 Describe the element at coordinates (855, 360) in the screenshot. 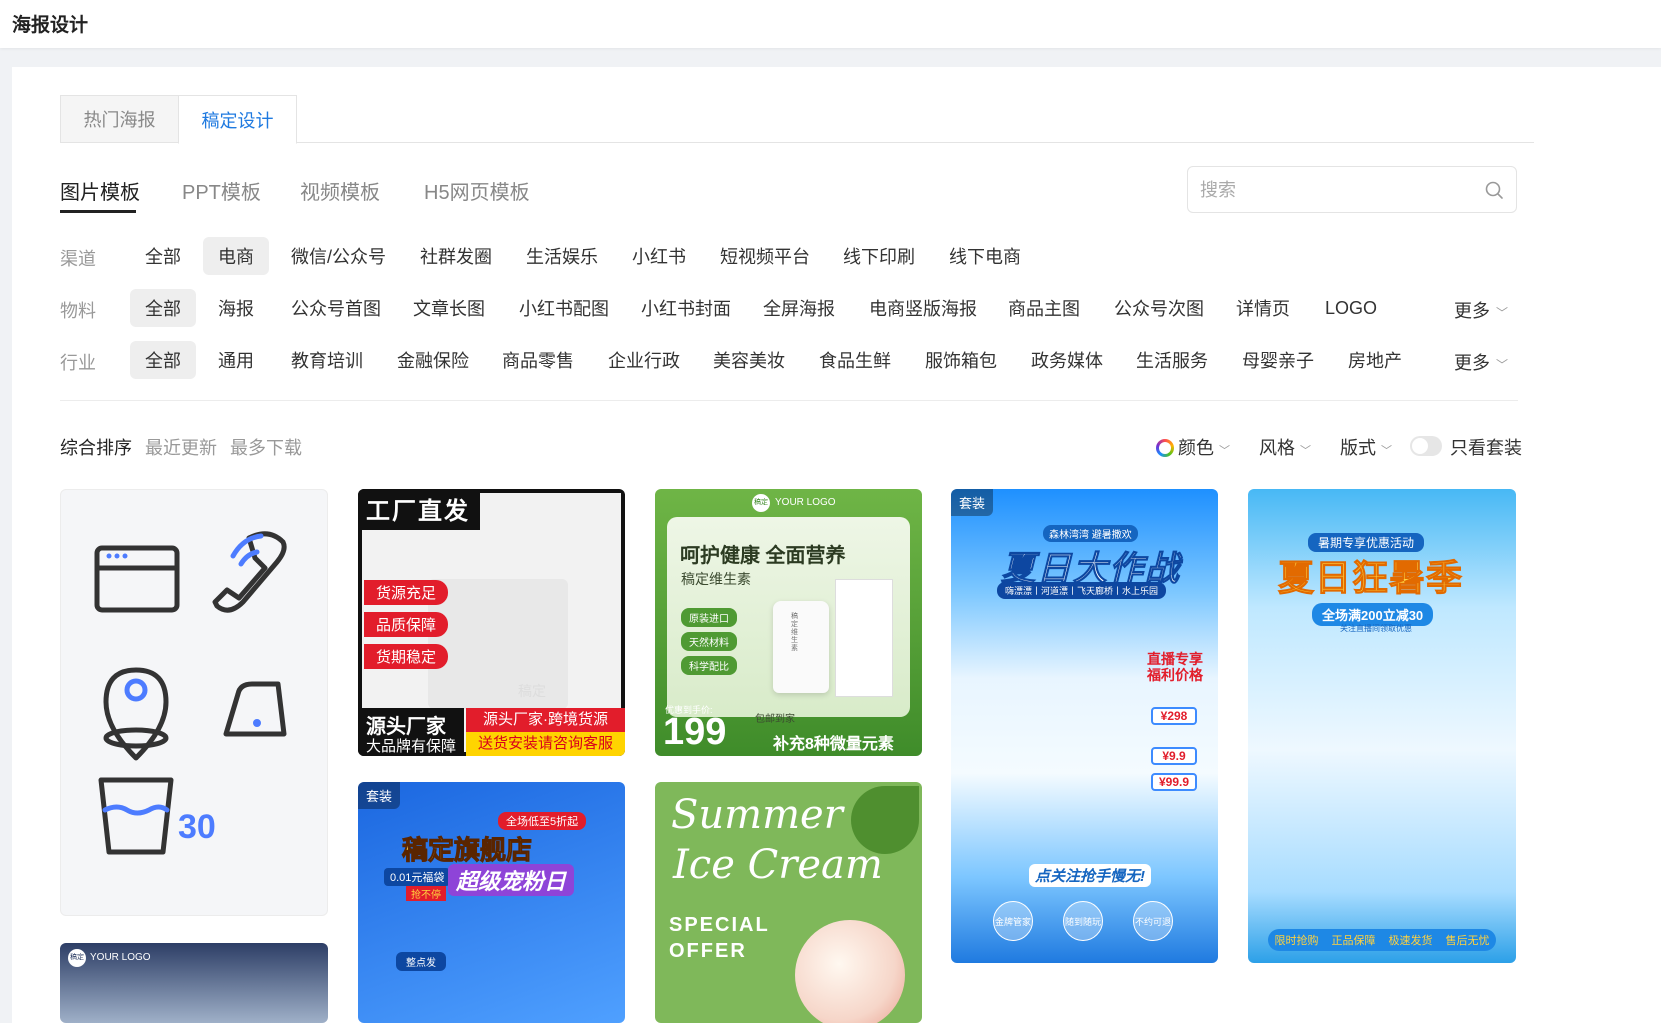

I see `chip-industry-food: 食品生鲜` at that location.